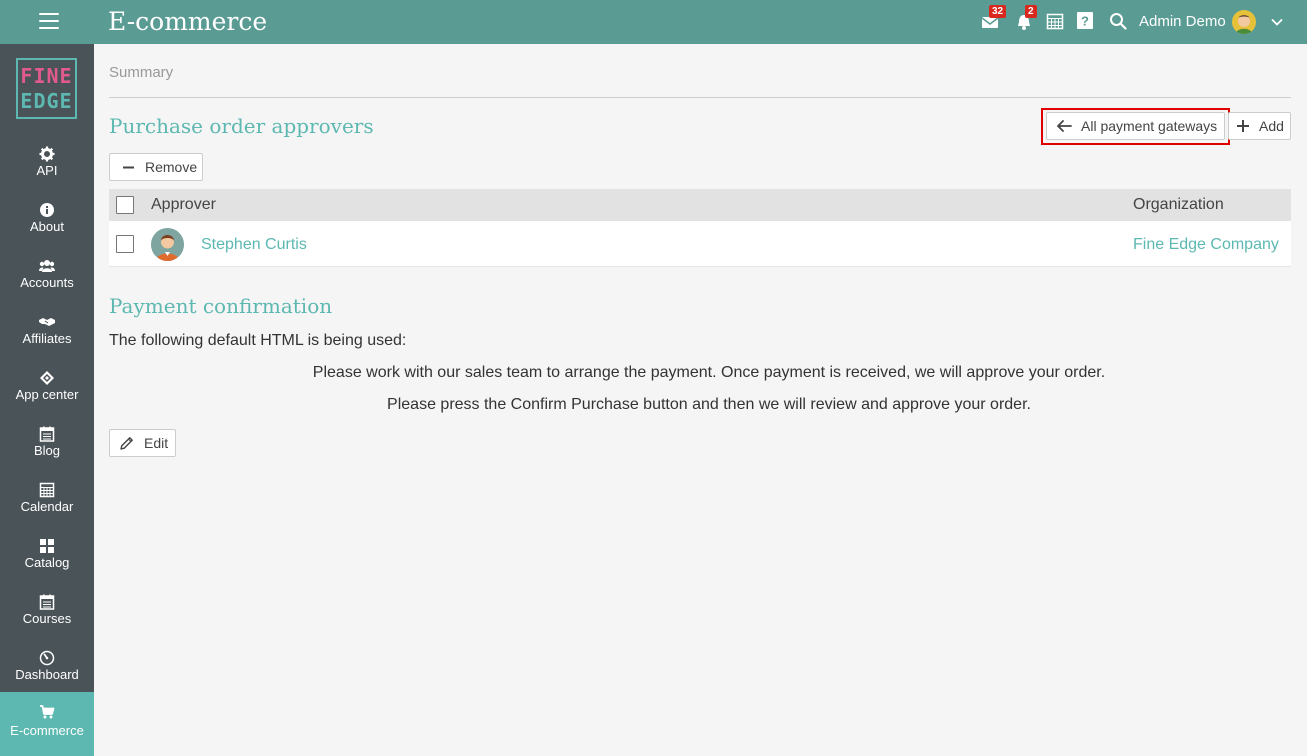 The height and width of the screenshot is (756, 1307). What do you see at coordinates (47, 210) in the screenshot?
I see `info-icon` at bounding box center [47, 210].